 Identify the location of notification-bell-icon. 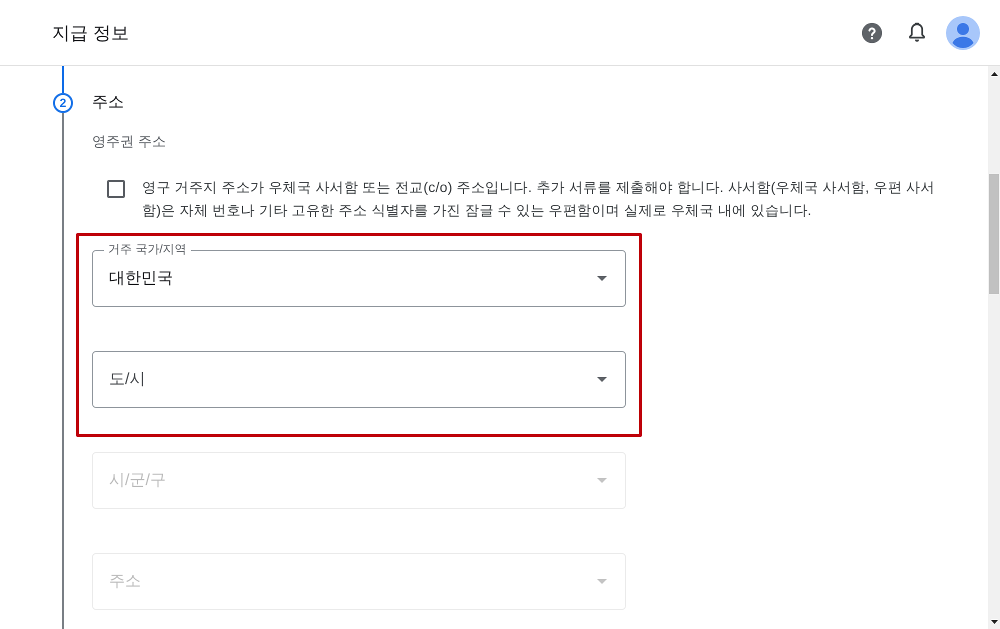
(917, 32).